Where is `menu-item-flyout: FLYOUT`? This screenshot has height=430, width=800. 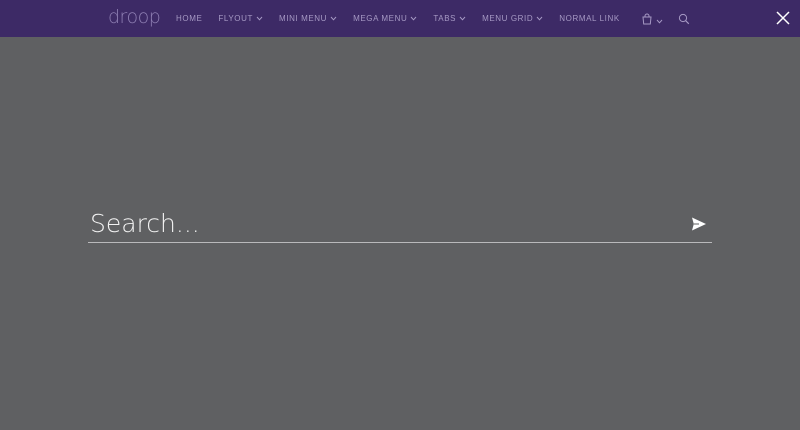 menu-item-flyout: FLYOUT is located at coordinates (240, 18).